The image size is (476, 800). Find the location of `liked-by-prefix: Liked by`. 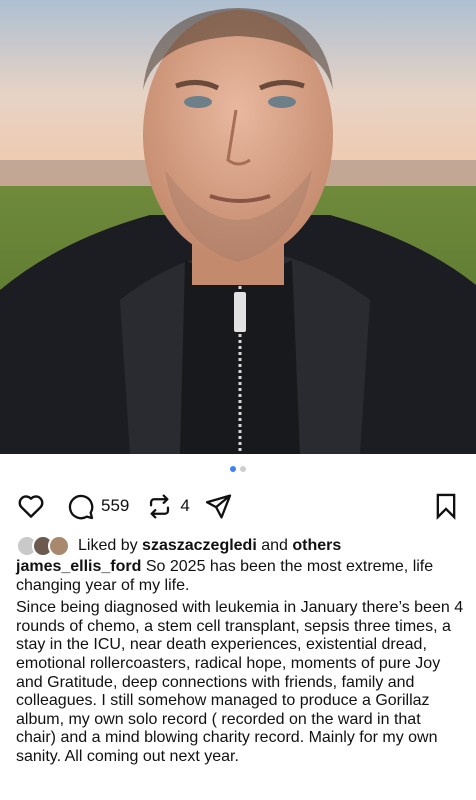

liked-by-prefix: Liked by is located at coordinates (108, 545).